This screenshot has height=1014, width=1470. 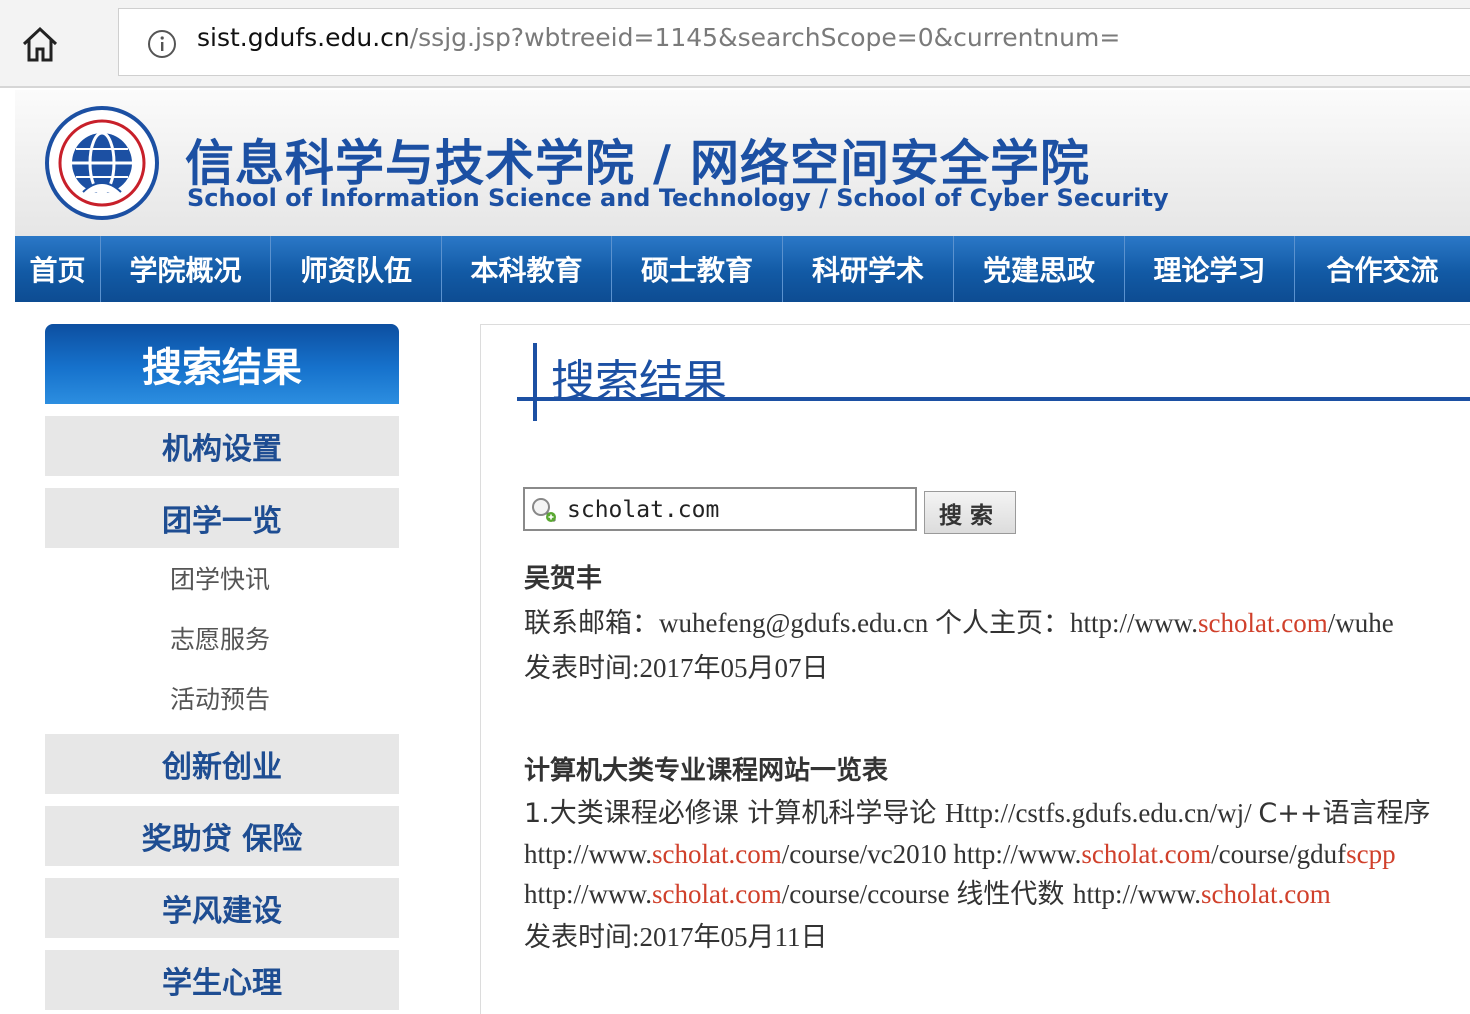 What do you see at coordinates (997, 579) in the screenshot?
I see `result-title: 吴贺丰` at bounding box center [997, 579].